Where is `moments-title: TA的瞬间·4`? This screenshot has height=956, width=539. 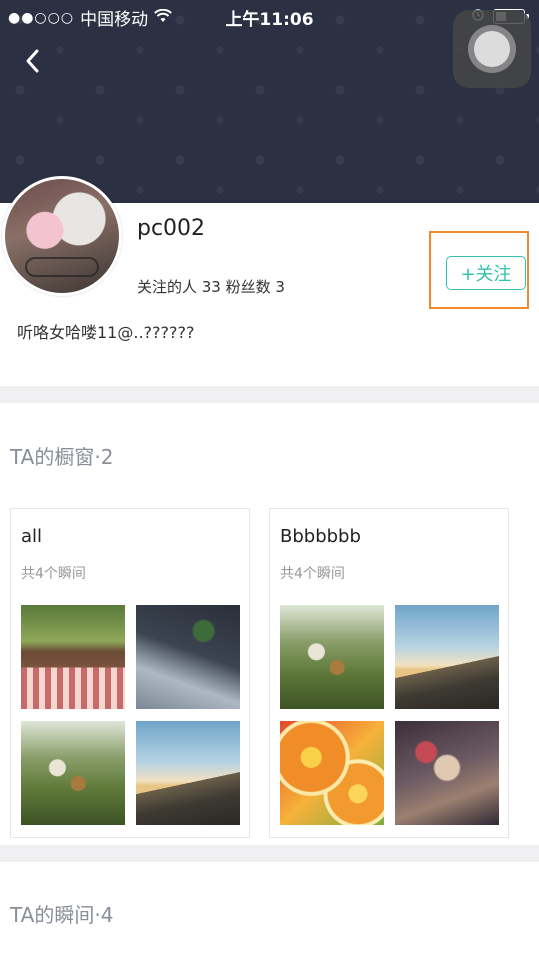 moments-title: TA的瞬间·4 is located at coordinates (62, 915).